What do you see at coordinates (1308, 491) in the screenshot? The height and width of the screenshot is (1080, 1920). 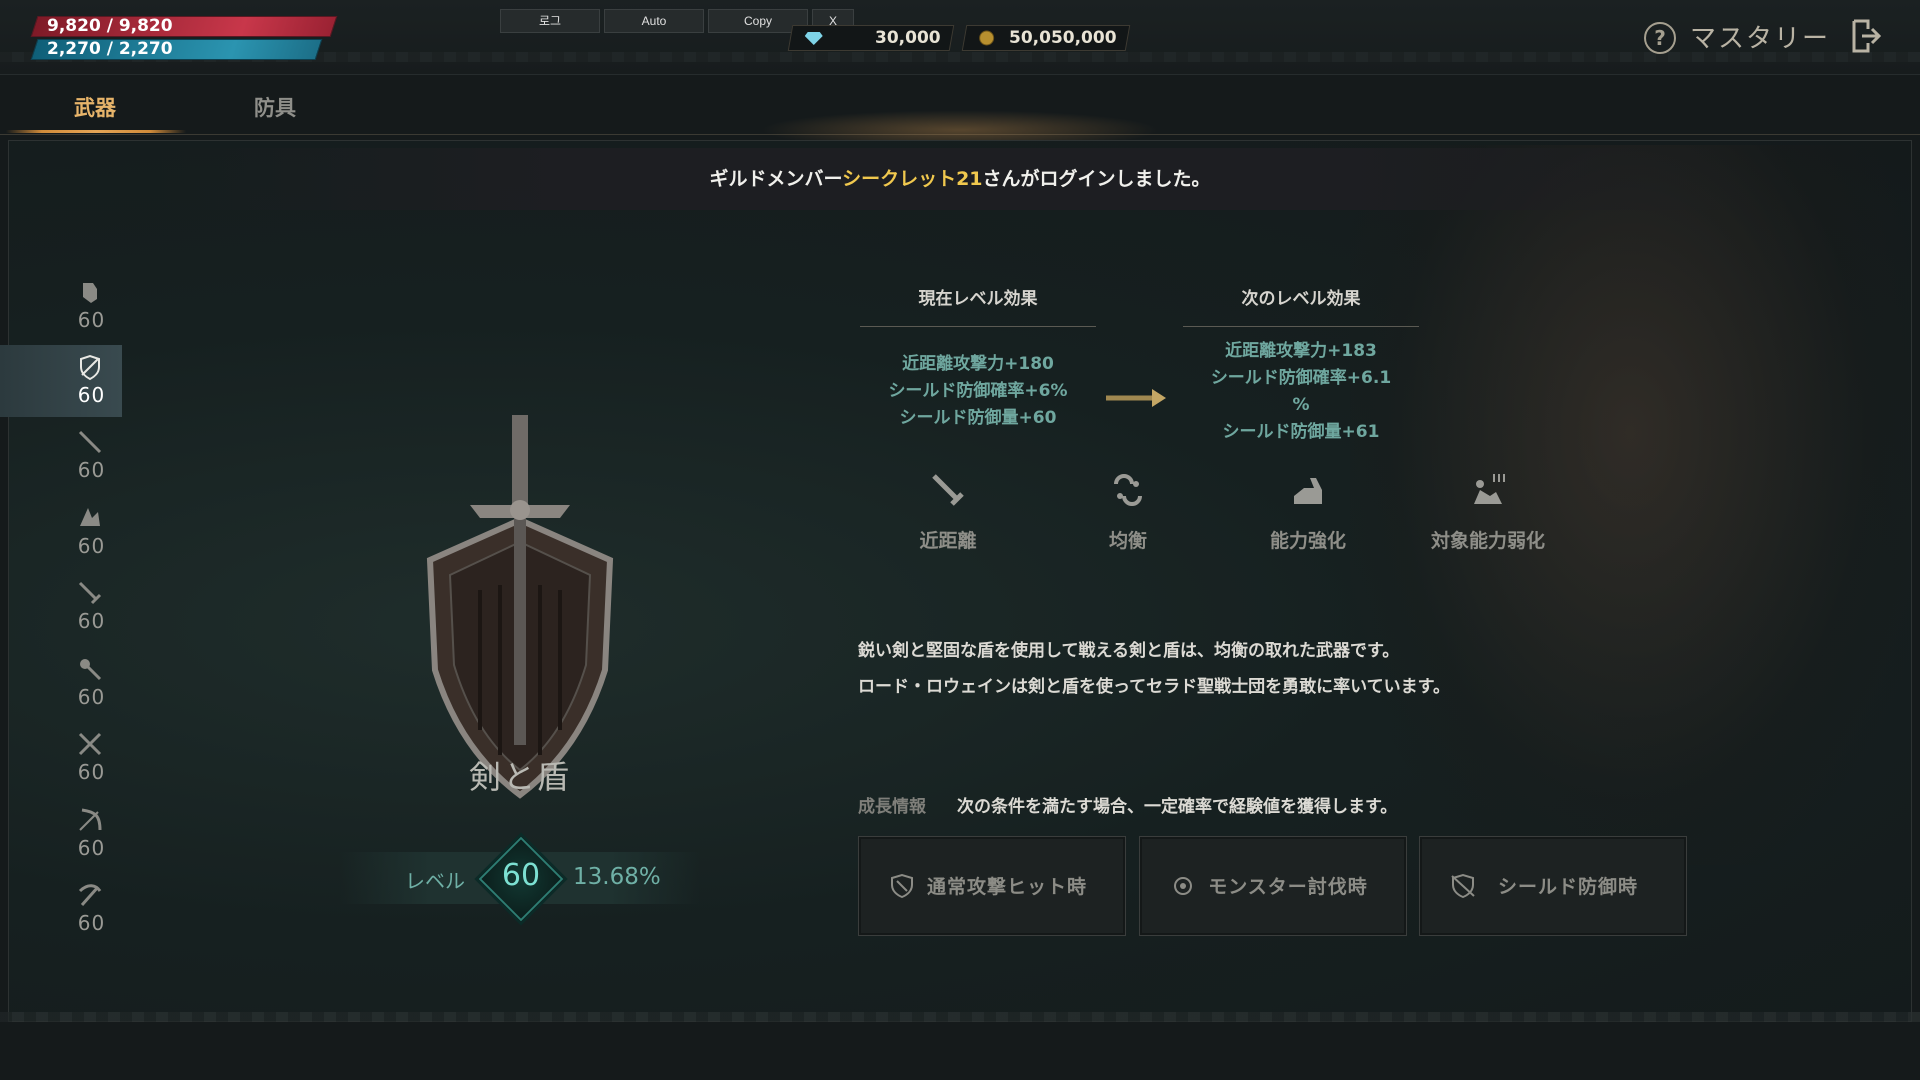 I see `buff-icon` at bounding box center [1308, 491].